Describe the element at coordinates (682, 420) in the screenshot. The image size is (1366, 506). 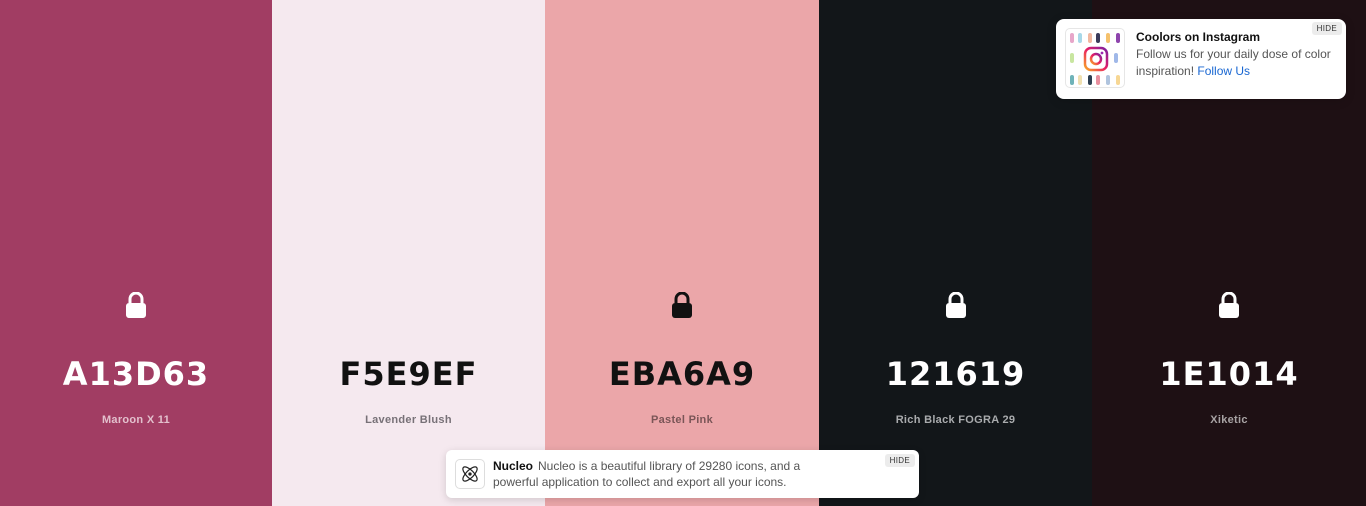
I see `color-name: Pastel Pink` at that location.